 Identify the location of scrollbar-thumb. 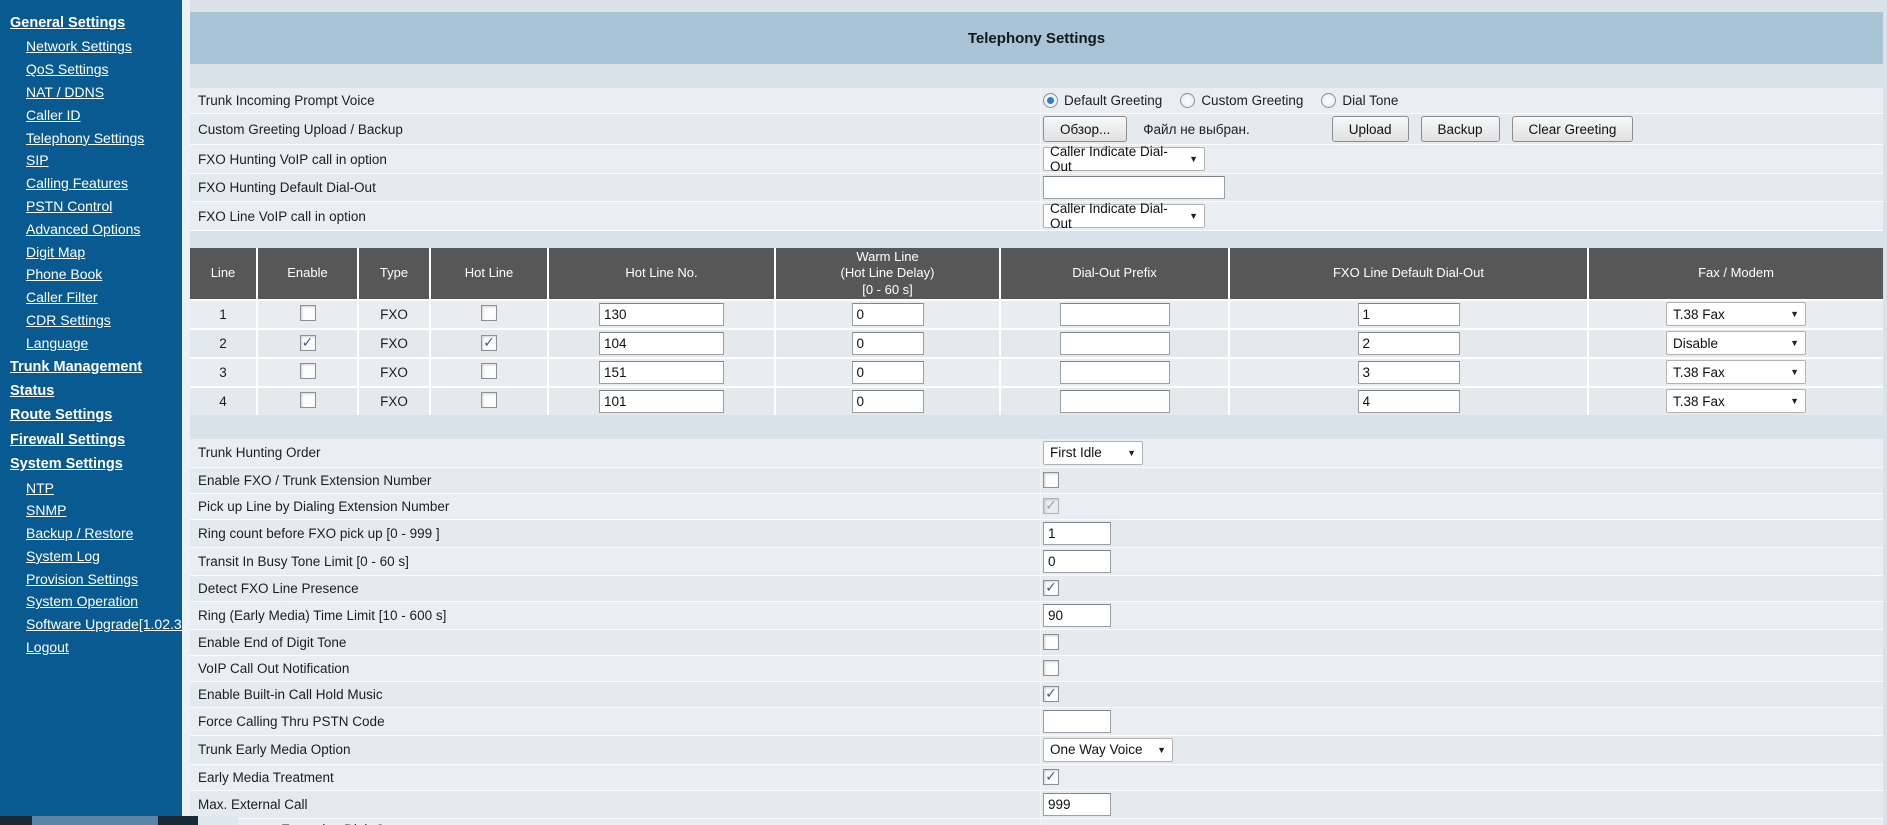
(95, 820).